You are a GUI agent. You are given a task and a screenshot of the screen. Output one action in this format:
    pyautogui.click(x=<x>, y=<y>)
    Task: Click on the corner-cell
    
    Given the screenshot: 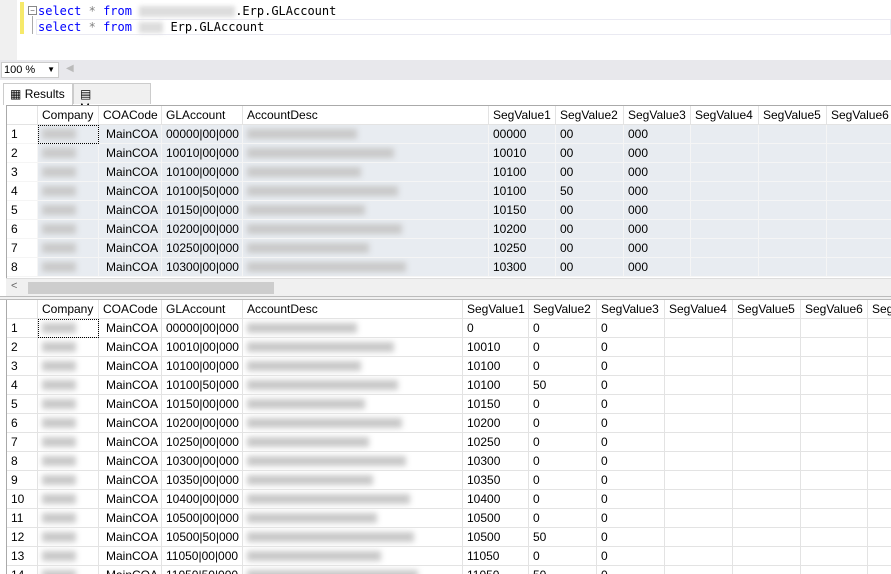 What is the action you would take?
    pyautogui.click(x=22, y=115)
    